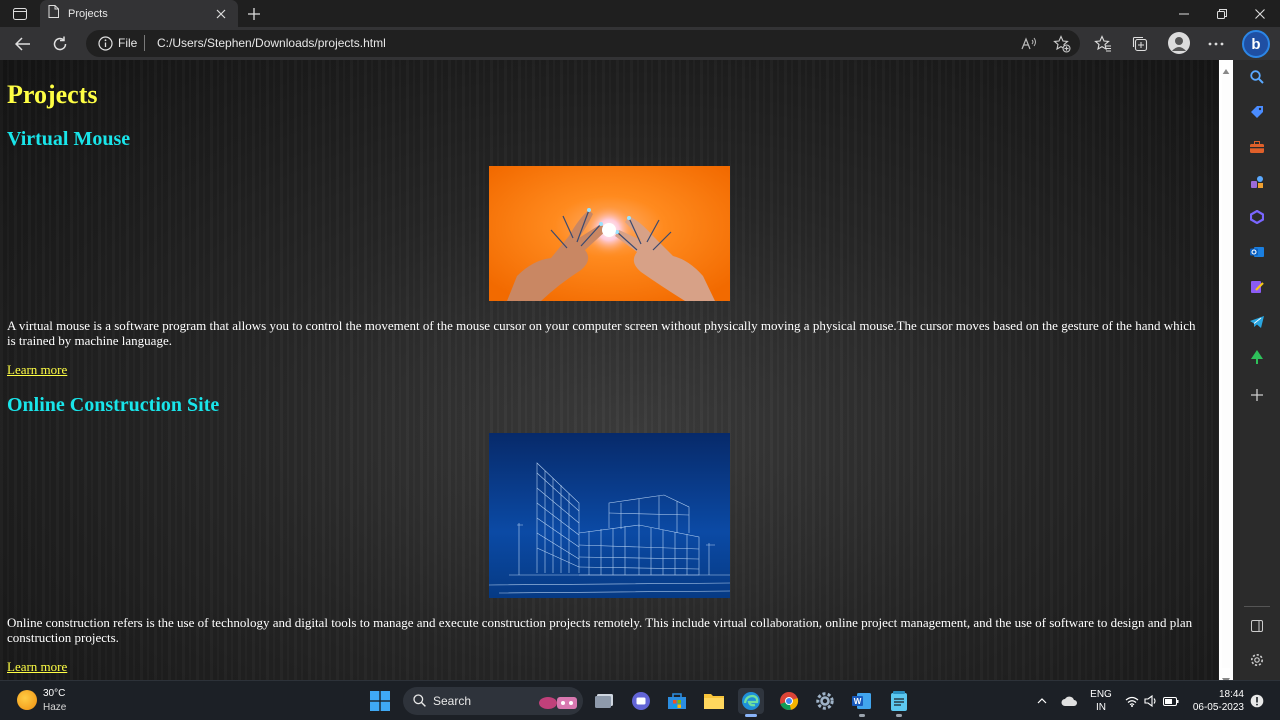  What do you see at coordinates (254, 14) in the screenshot?
I see `new-tab-button` at bounding box center [254, 14].